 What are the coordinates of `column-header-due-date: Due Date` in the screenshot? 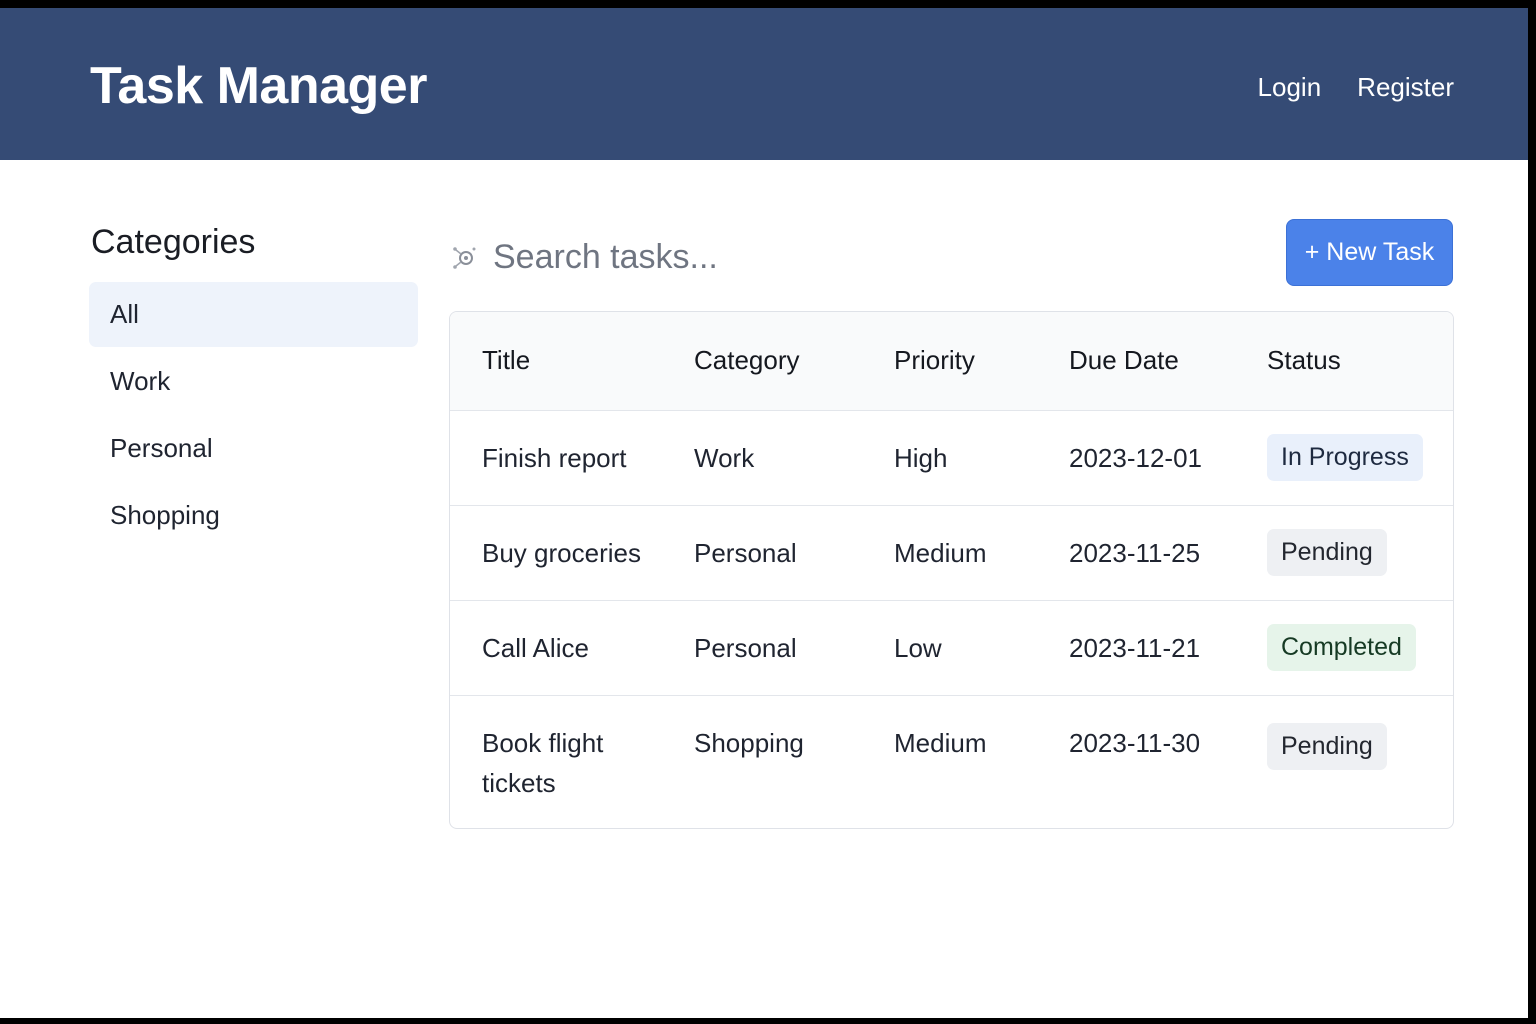 It's located at (1136, 361).